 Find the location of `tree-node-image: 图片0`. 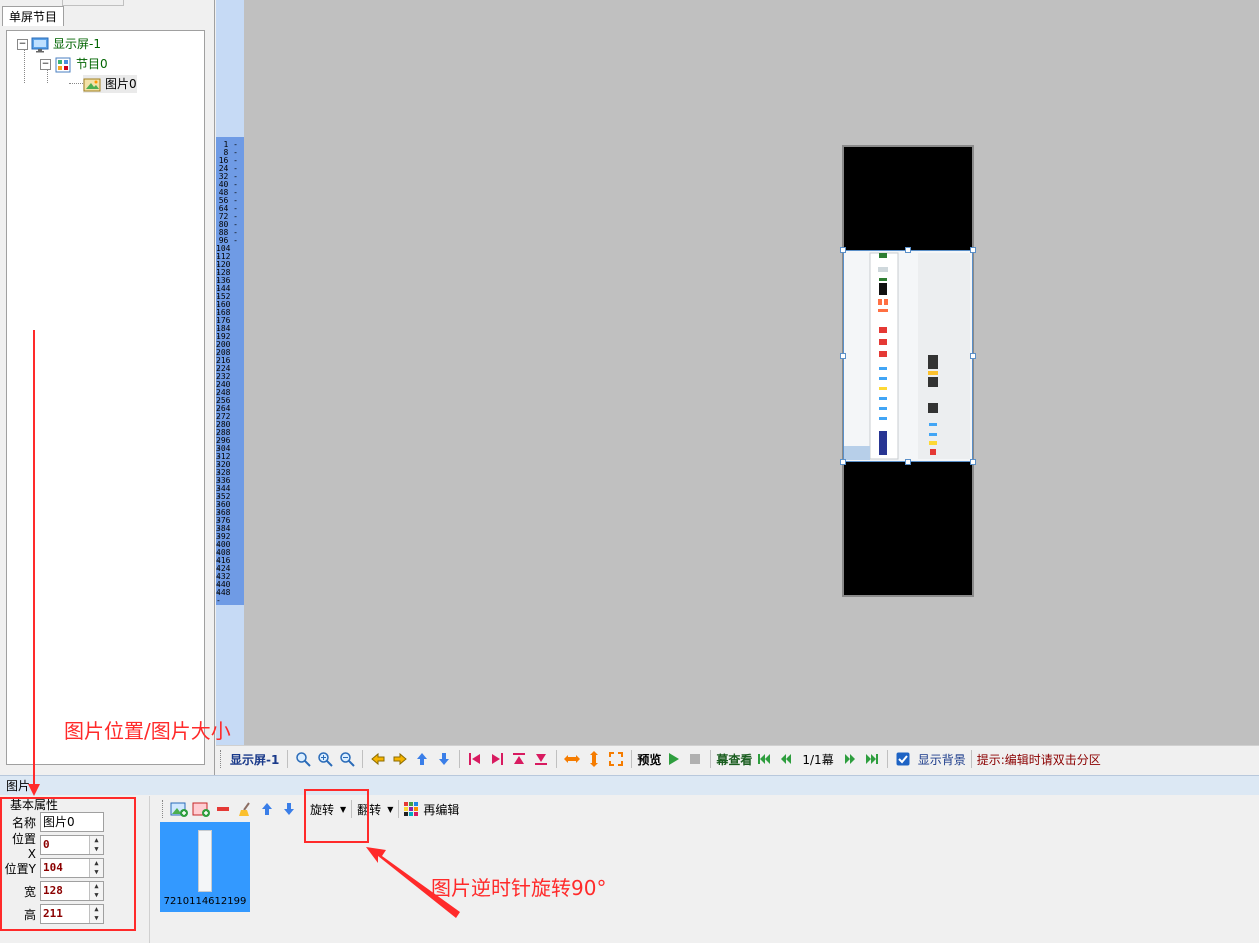

tree-node-image: 图片0 is located at coordinates (110, 84).